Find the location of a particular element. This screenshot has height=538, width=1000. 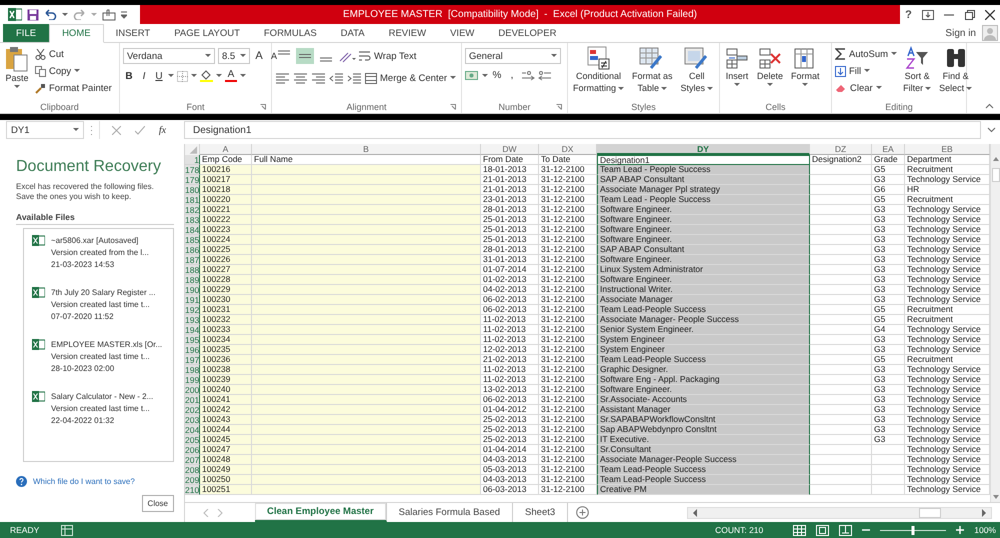

file-list-item: 7th July 20 Salary Register ... Version created last time t... 07-07-2020 11:52 is located at coordinates (102, 305).